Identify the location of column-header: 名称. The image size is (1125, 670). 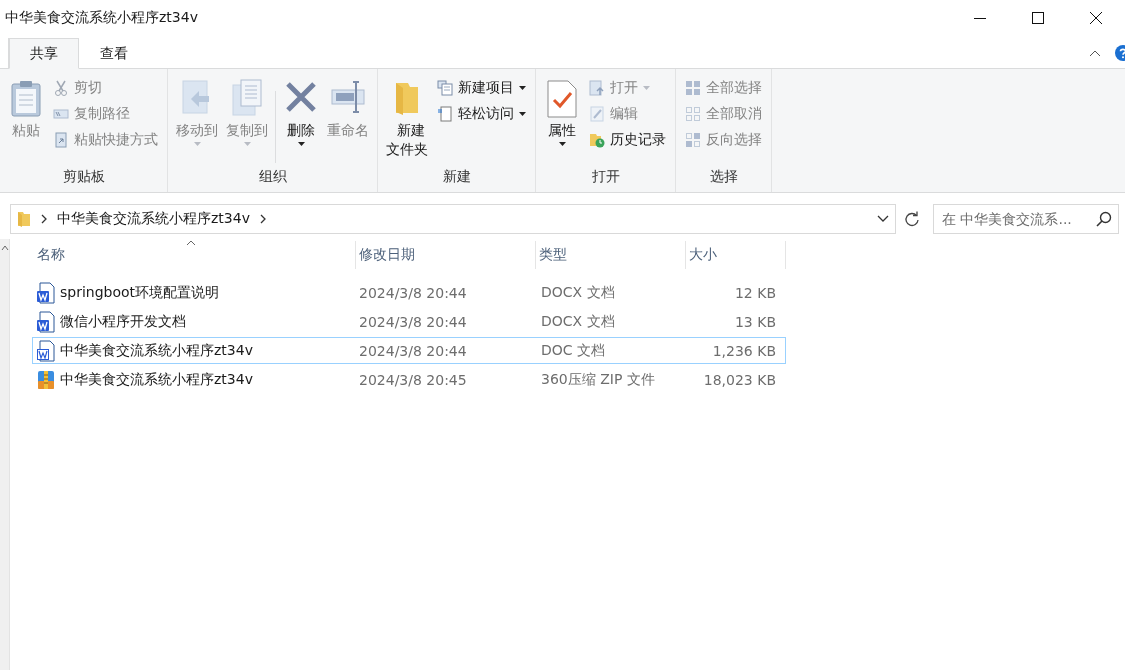
(195, 255).